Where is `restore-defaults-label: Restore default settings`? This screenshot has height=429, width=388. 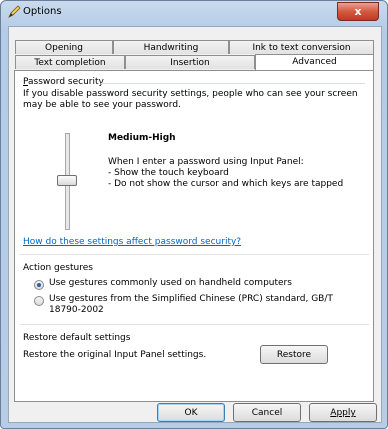 restore-defaults-label: Restore default settings is located at coordinates (77, 338).